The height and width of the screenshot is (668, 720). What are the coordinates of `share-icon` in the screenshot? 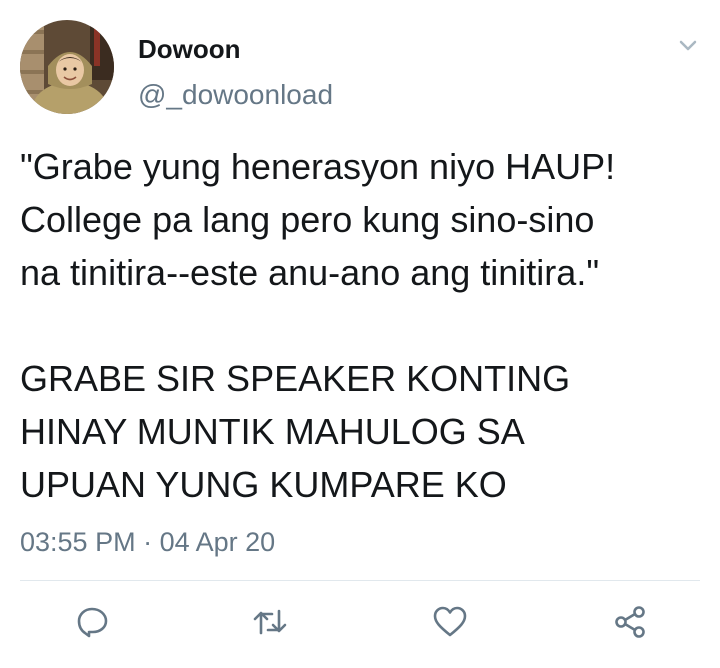 It's located at (630, 622).